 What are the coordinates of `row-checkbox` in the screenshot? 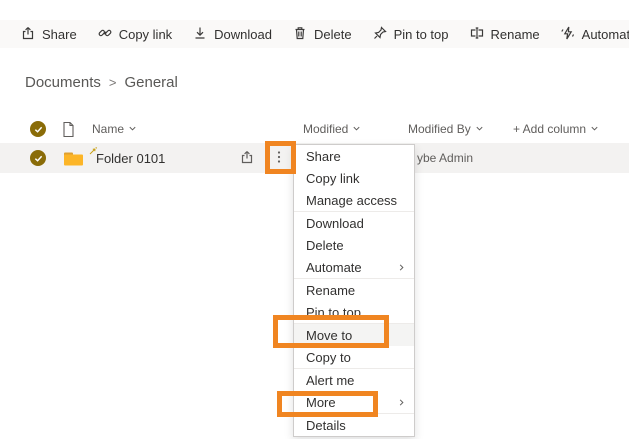 It's located at (38, 158).